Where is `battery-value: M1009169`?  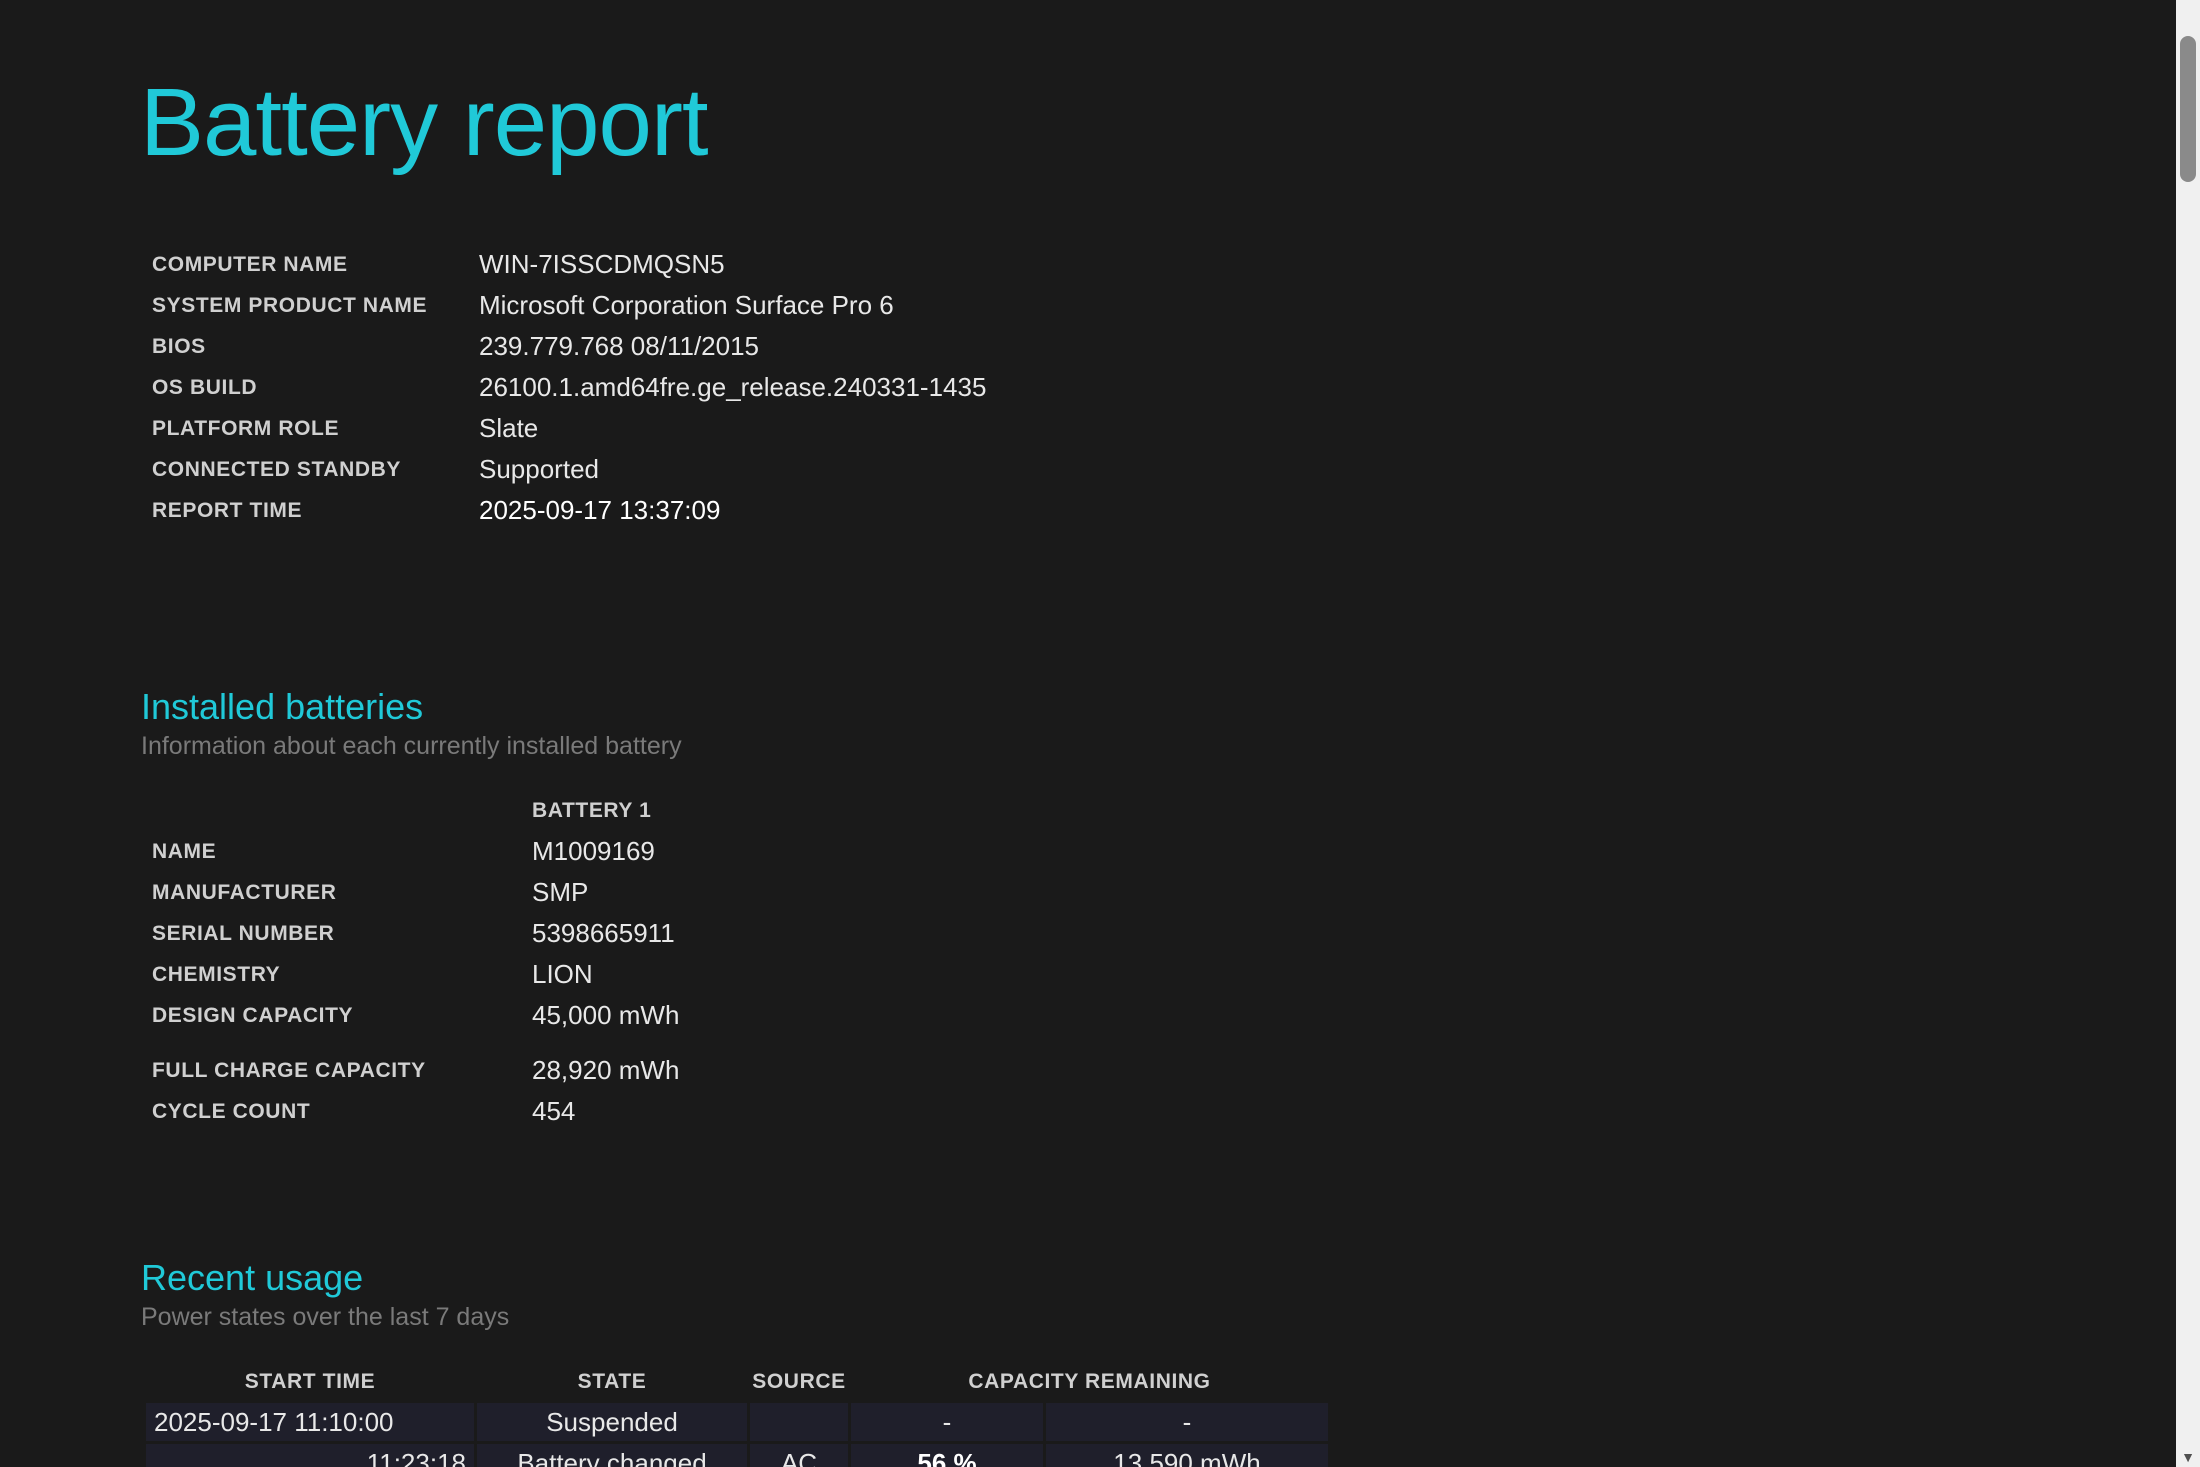
battery-value: M1009169 is located at coordinates (593, 851).